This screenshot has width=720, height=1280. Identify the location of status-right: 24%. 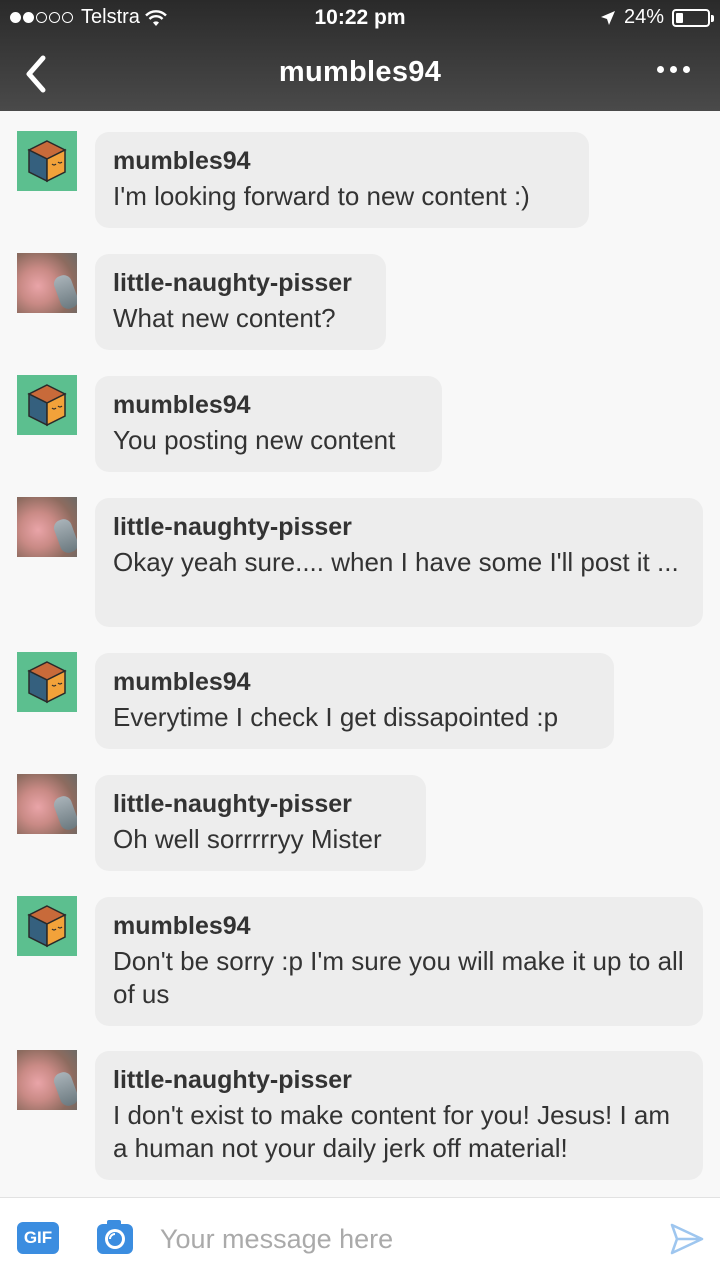
(657, 17).